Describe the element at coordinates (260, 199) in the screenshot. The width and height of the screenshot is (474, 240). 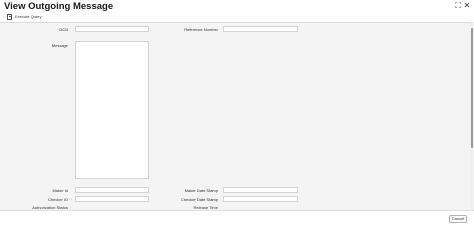
I see `checker-date-stamp-field` at that location.